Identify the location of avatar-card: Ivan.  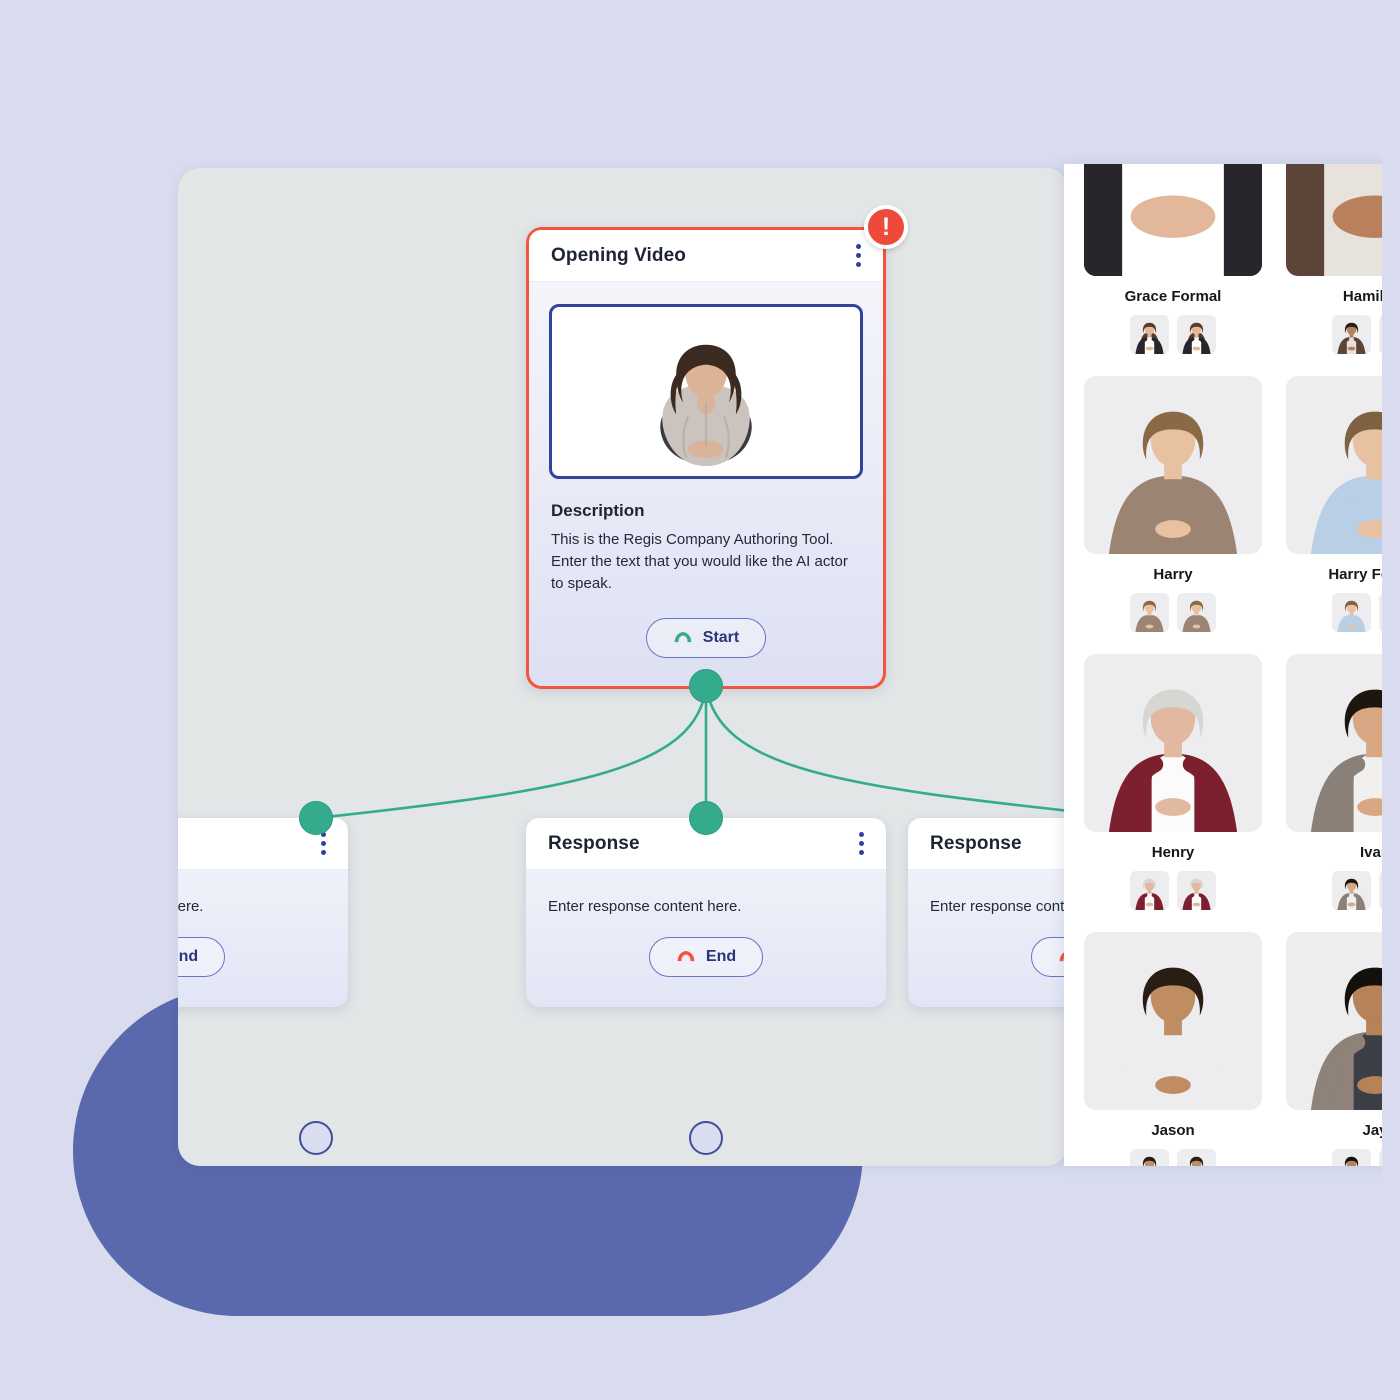
(1334, 789).